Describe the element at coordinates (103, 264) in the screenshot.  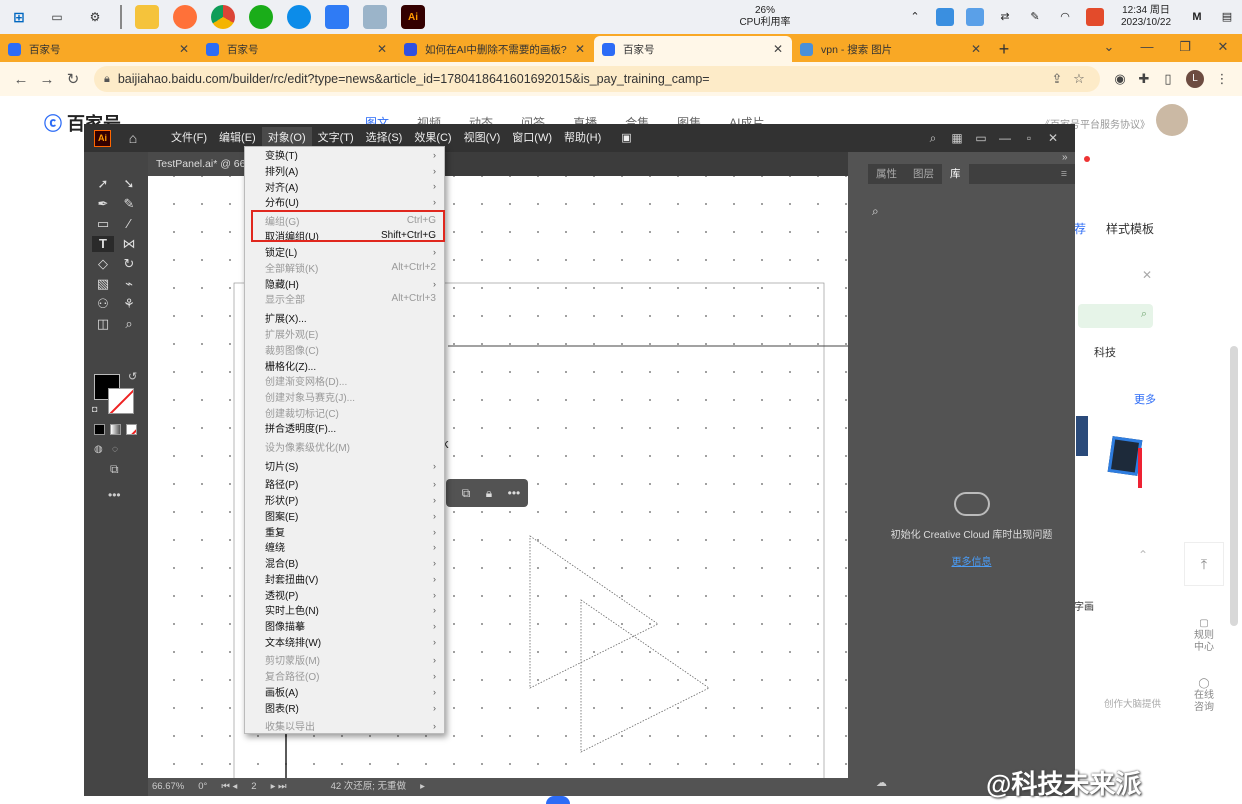
I see `eraser-tool-icon: ◇` at that location.